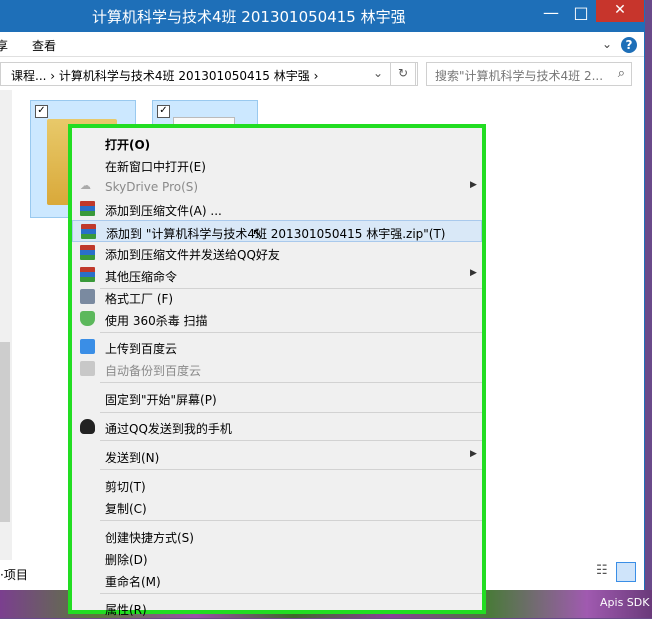  What do you see at coordinates (277, 608) in the screenshot?
I see `menu-item-properties: 属性(R)` at bounding box center [277, 608].